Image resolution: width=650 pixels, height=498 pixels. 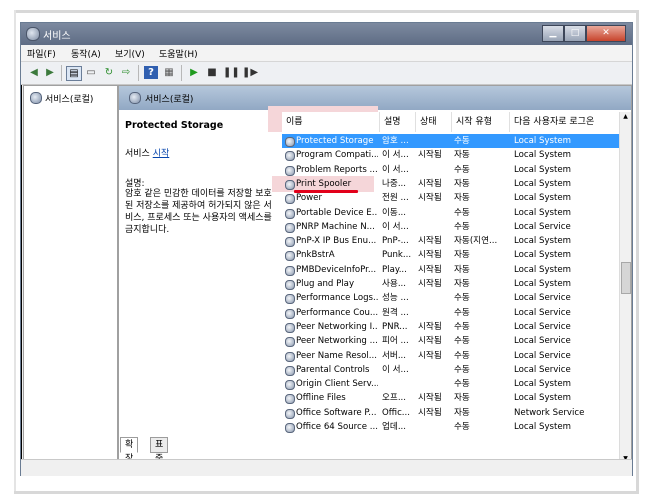 What do you see at coordinates (326, 492) in the screenshot?
I see `frame-bottom-line` at bounding box center [326, 492].